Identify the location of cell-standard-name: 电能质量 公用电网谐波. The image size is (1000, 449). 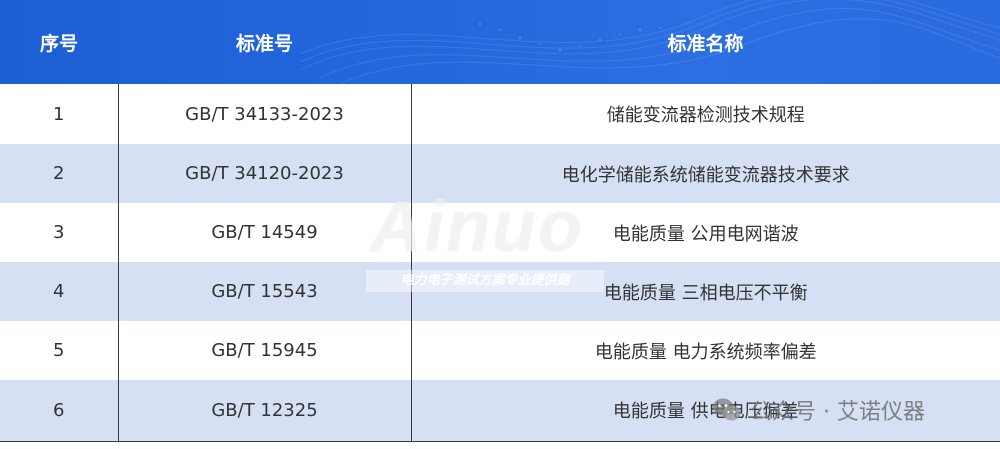
(705, 234).